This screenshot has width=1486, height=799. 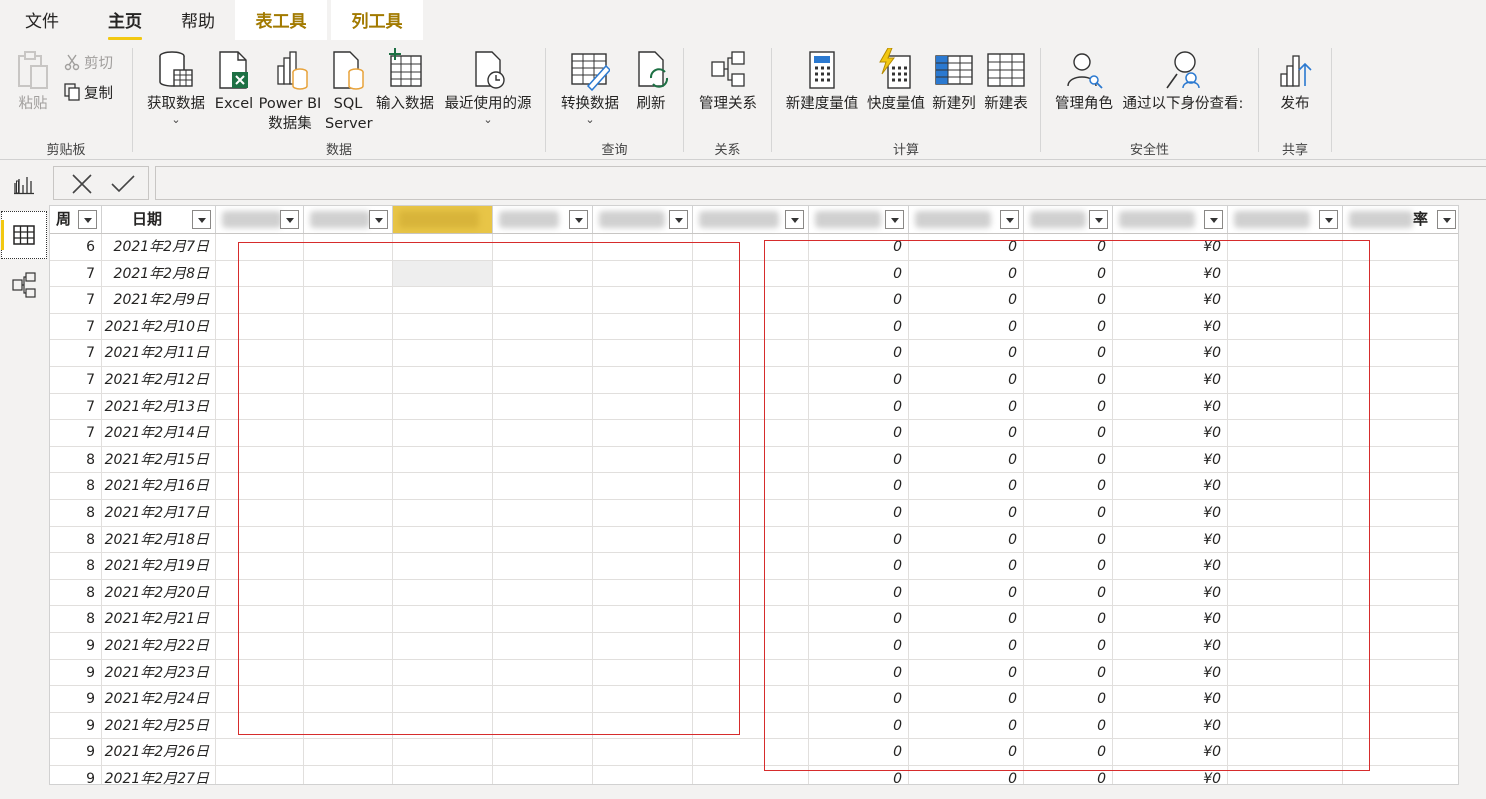 I want to click on table-row: 9 2021年2月25日 0 0 0 ¥0, so click(x=754, y=726).